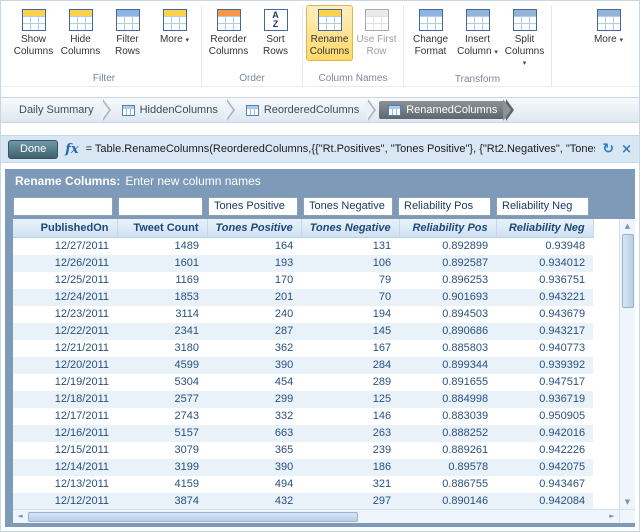  I want to click on table-row: 12/27/2011 1489 164 131 0.892899 0.93948, so click(303, 247).